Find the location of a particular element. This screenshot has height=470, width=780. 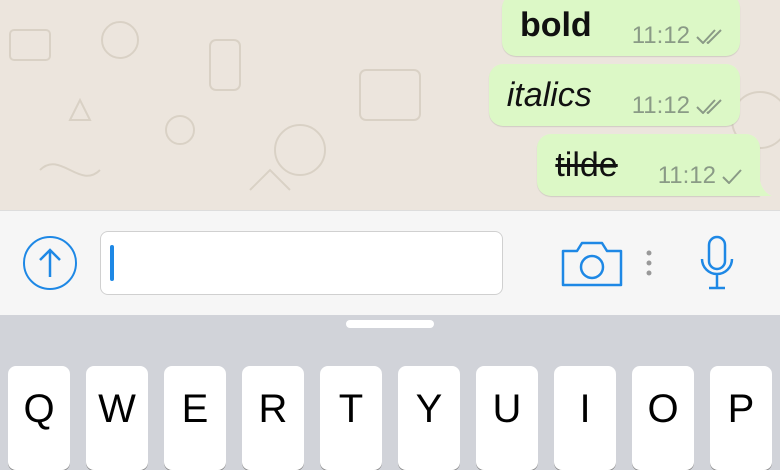

keyboard-key: Q is located at coordinates (39, 418).